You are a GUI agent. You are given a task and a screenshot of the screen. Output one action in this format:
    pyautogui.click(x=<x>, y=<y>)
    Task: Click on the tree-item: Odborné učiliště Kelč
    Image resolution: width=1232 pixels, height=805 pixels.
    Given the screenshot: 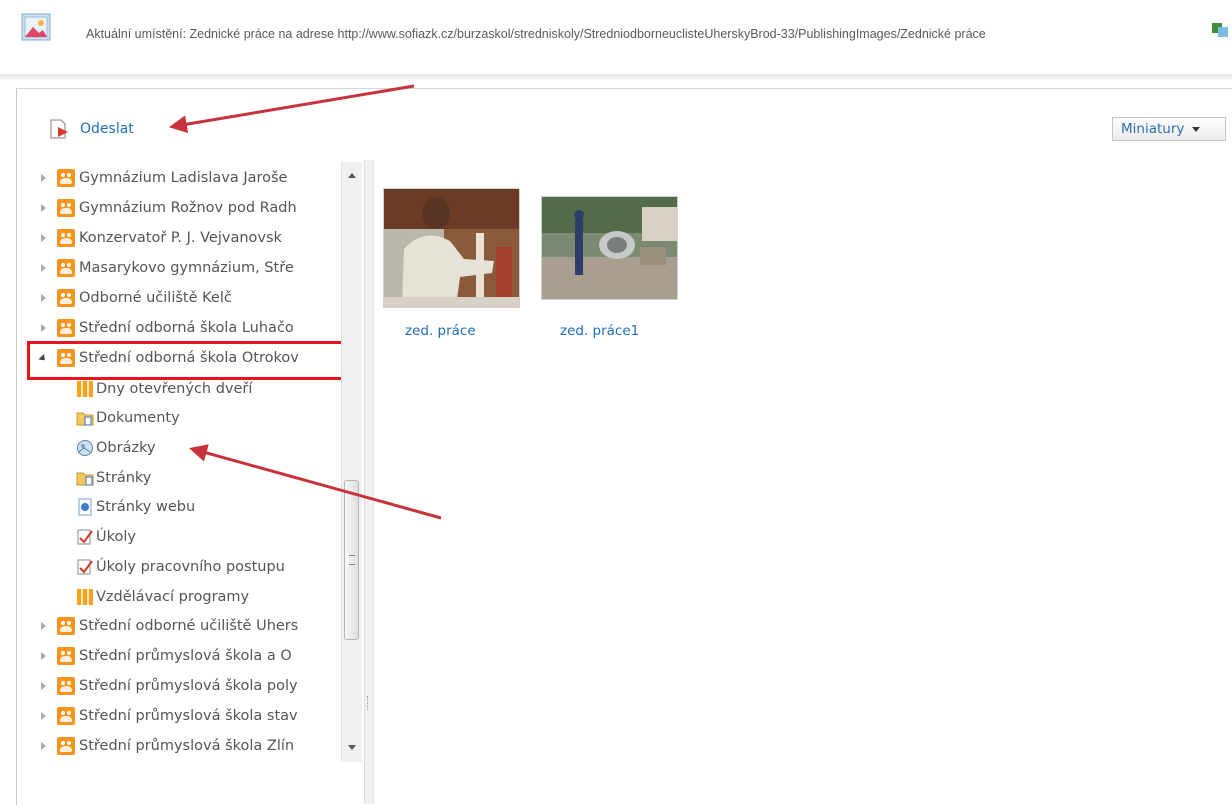 What is the action you would take?
    pyautogui.click(x=134, y=298)
    